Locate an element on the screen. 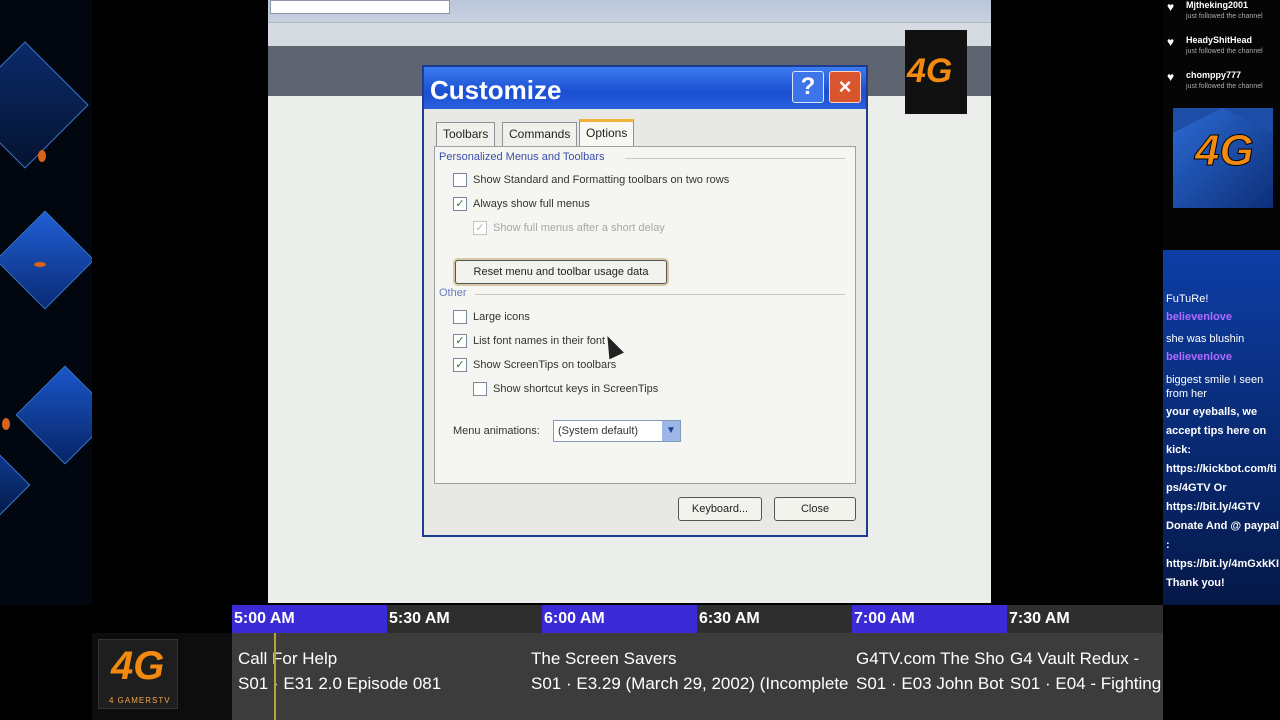 Image resolution: width=1280 pixels, height=720 pixels. time-slot: 6:30 AM is located at coordinates (774, 619).